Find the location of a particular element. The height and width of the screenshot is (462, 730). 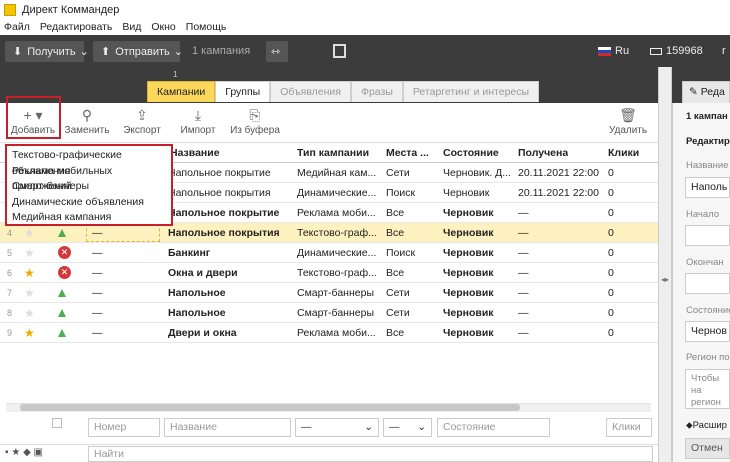

language-selector: Ru is located at coordinates (613, 51).